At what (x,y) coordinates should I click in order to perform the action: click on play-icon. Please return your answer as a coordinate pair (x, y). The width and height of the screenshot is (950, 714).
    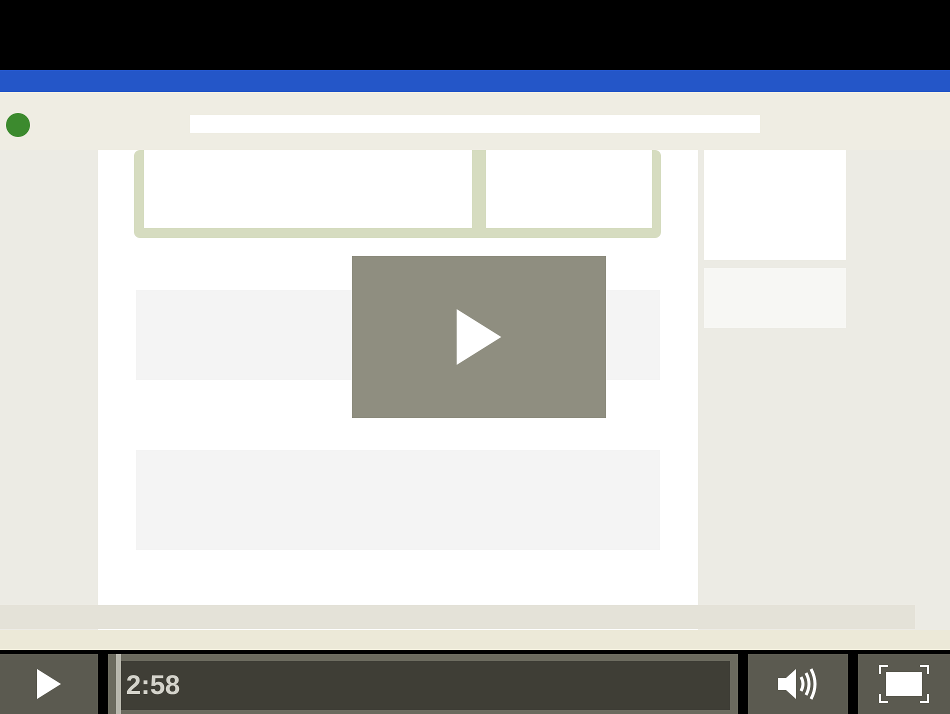
    Looking at the image, I should click on (49, 684).